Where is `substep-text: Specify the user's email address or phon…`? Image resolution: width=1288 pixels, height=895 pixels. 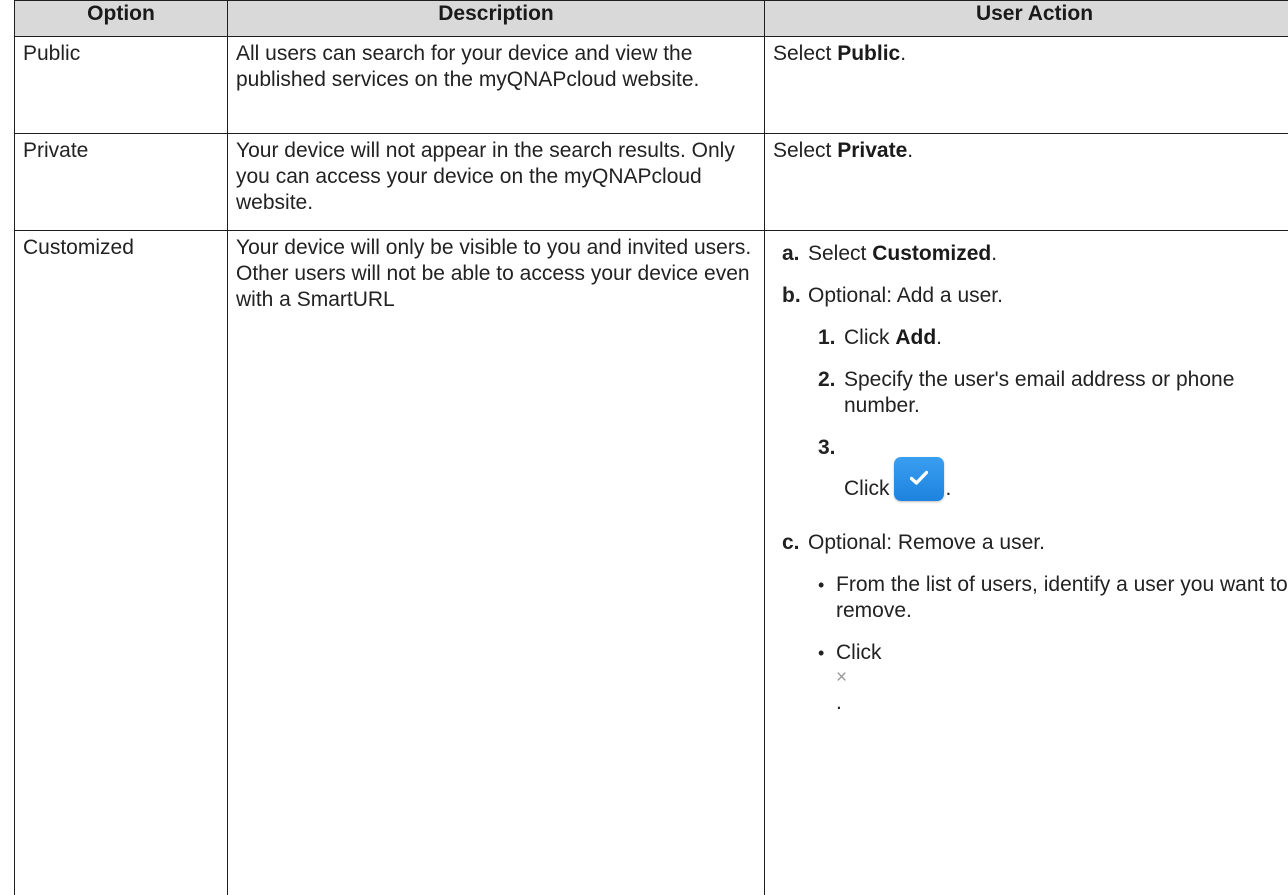 substep-text: Specify the user's email address or phon… is located at coordinates (1066, 393).